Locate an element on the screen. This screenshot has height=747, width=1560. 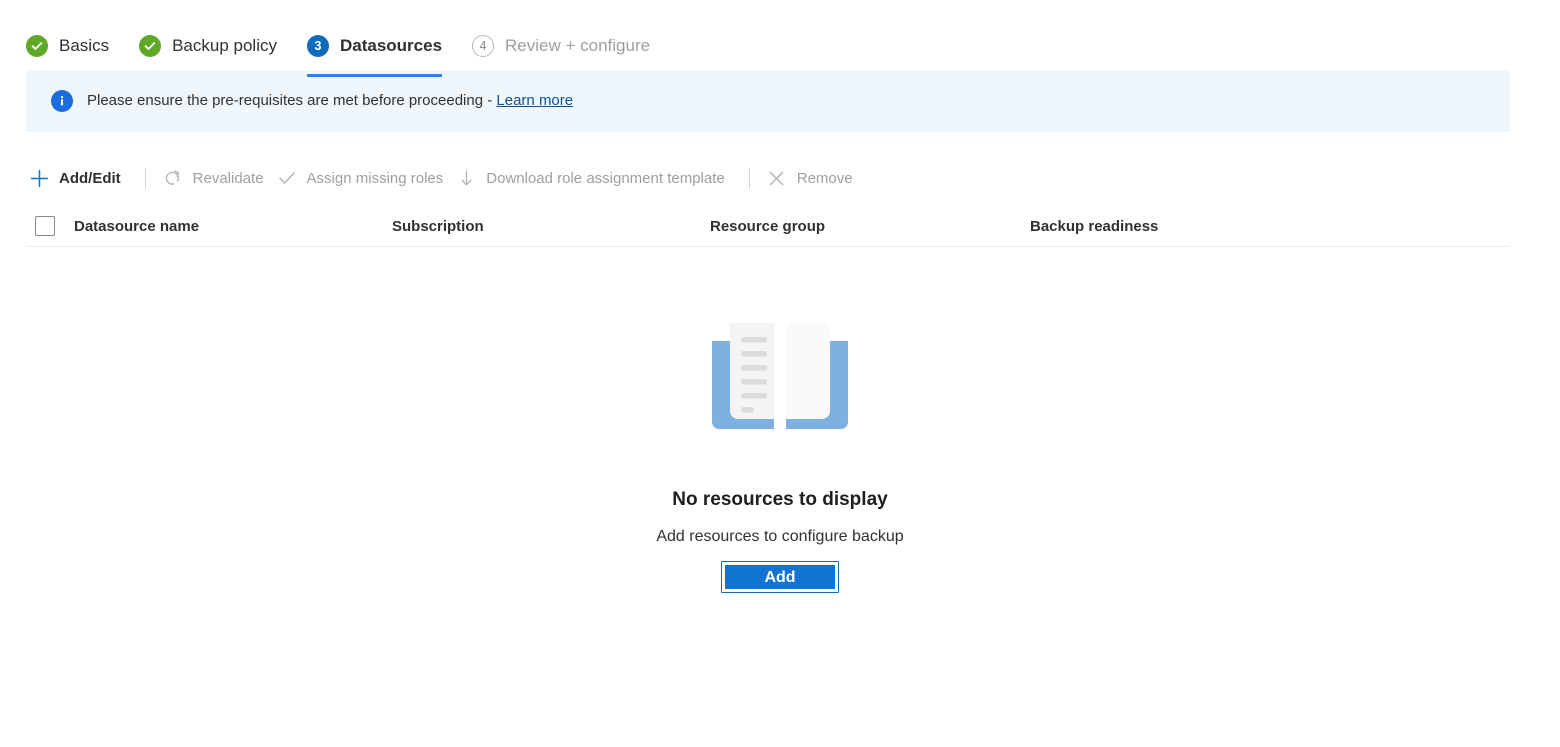
empty-state-subtitle: Add resources to configure backup is located at coordinates (780, 536).